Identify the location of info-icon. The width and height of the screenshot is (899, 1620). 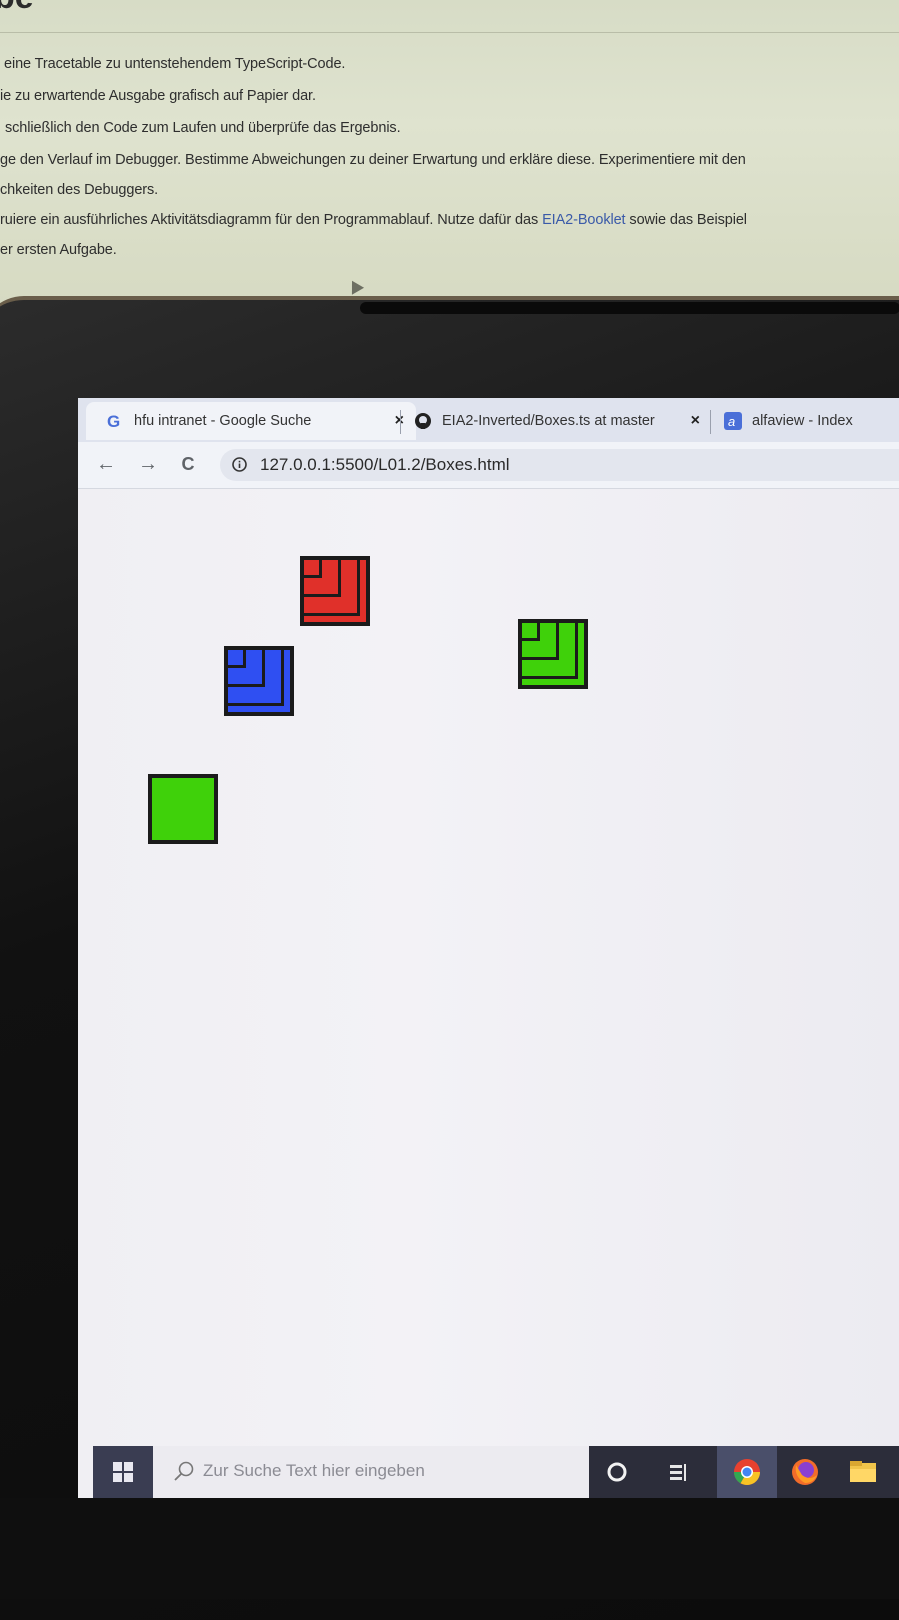
(239, 464).